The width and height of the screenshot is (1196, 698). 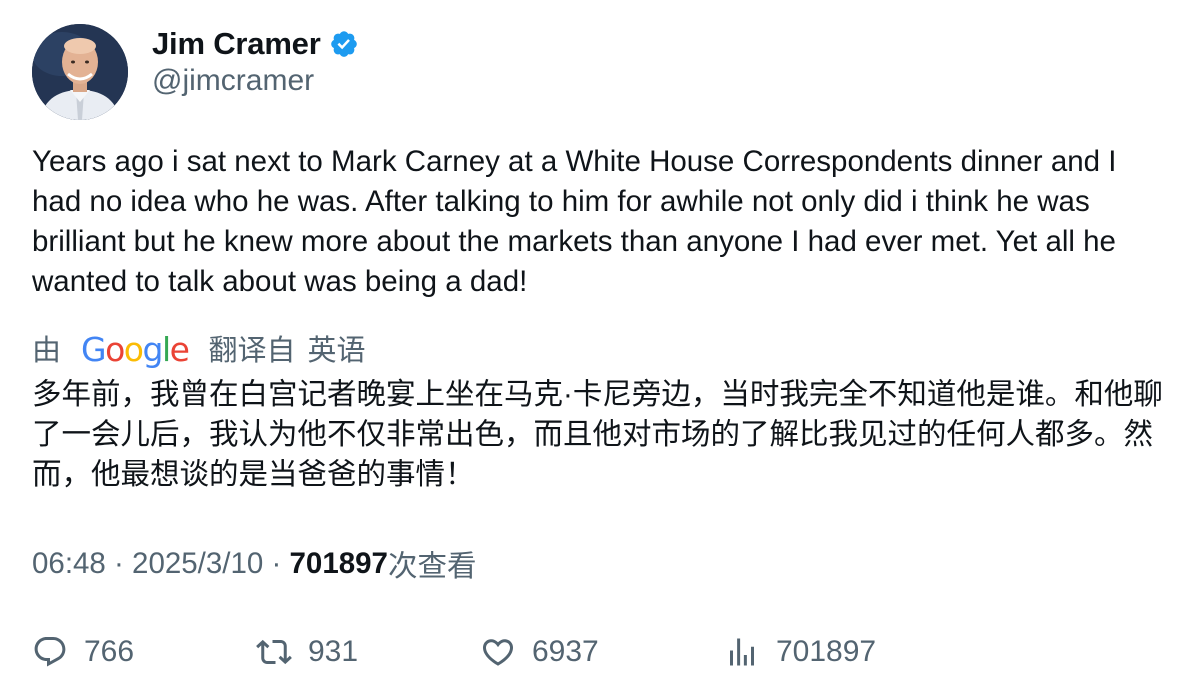 I want to click on reply-count: 766, so click(x=109, y=651).